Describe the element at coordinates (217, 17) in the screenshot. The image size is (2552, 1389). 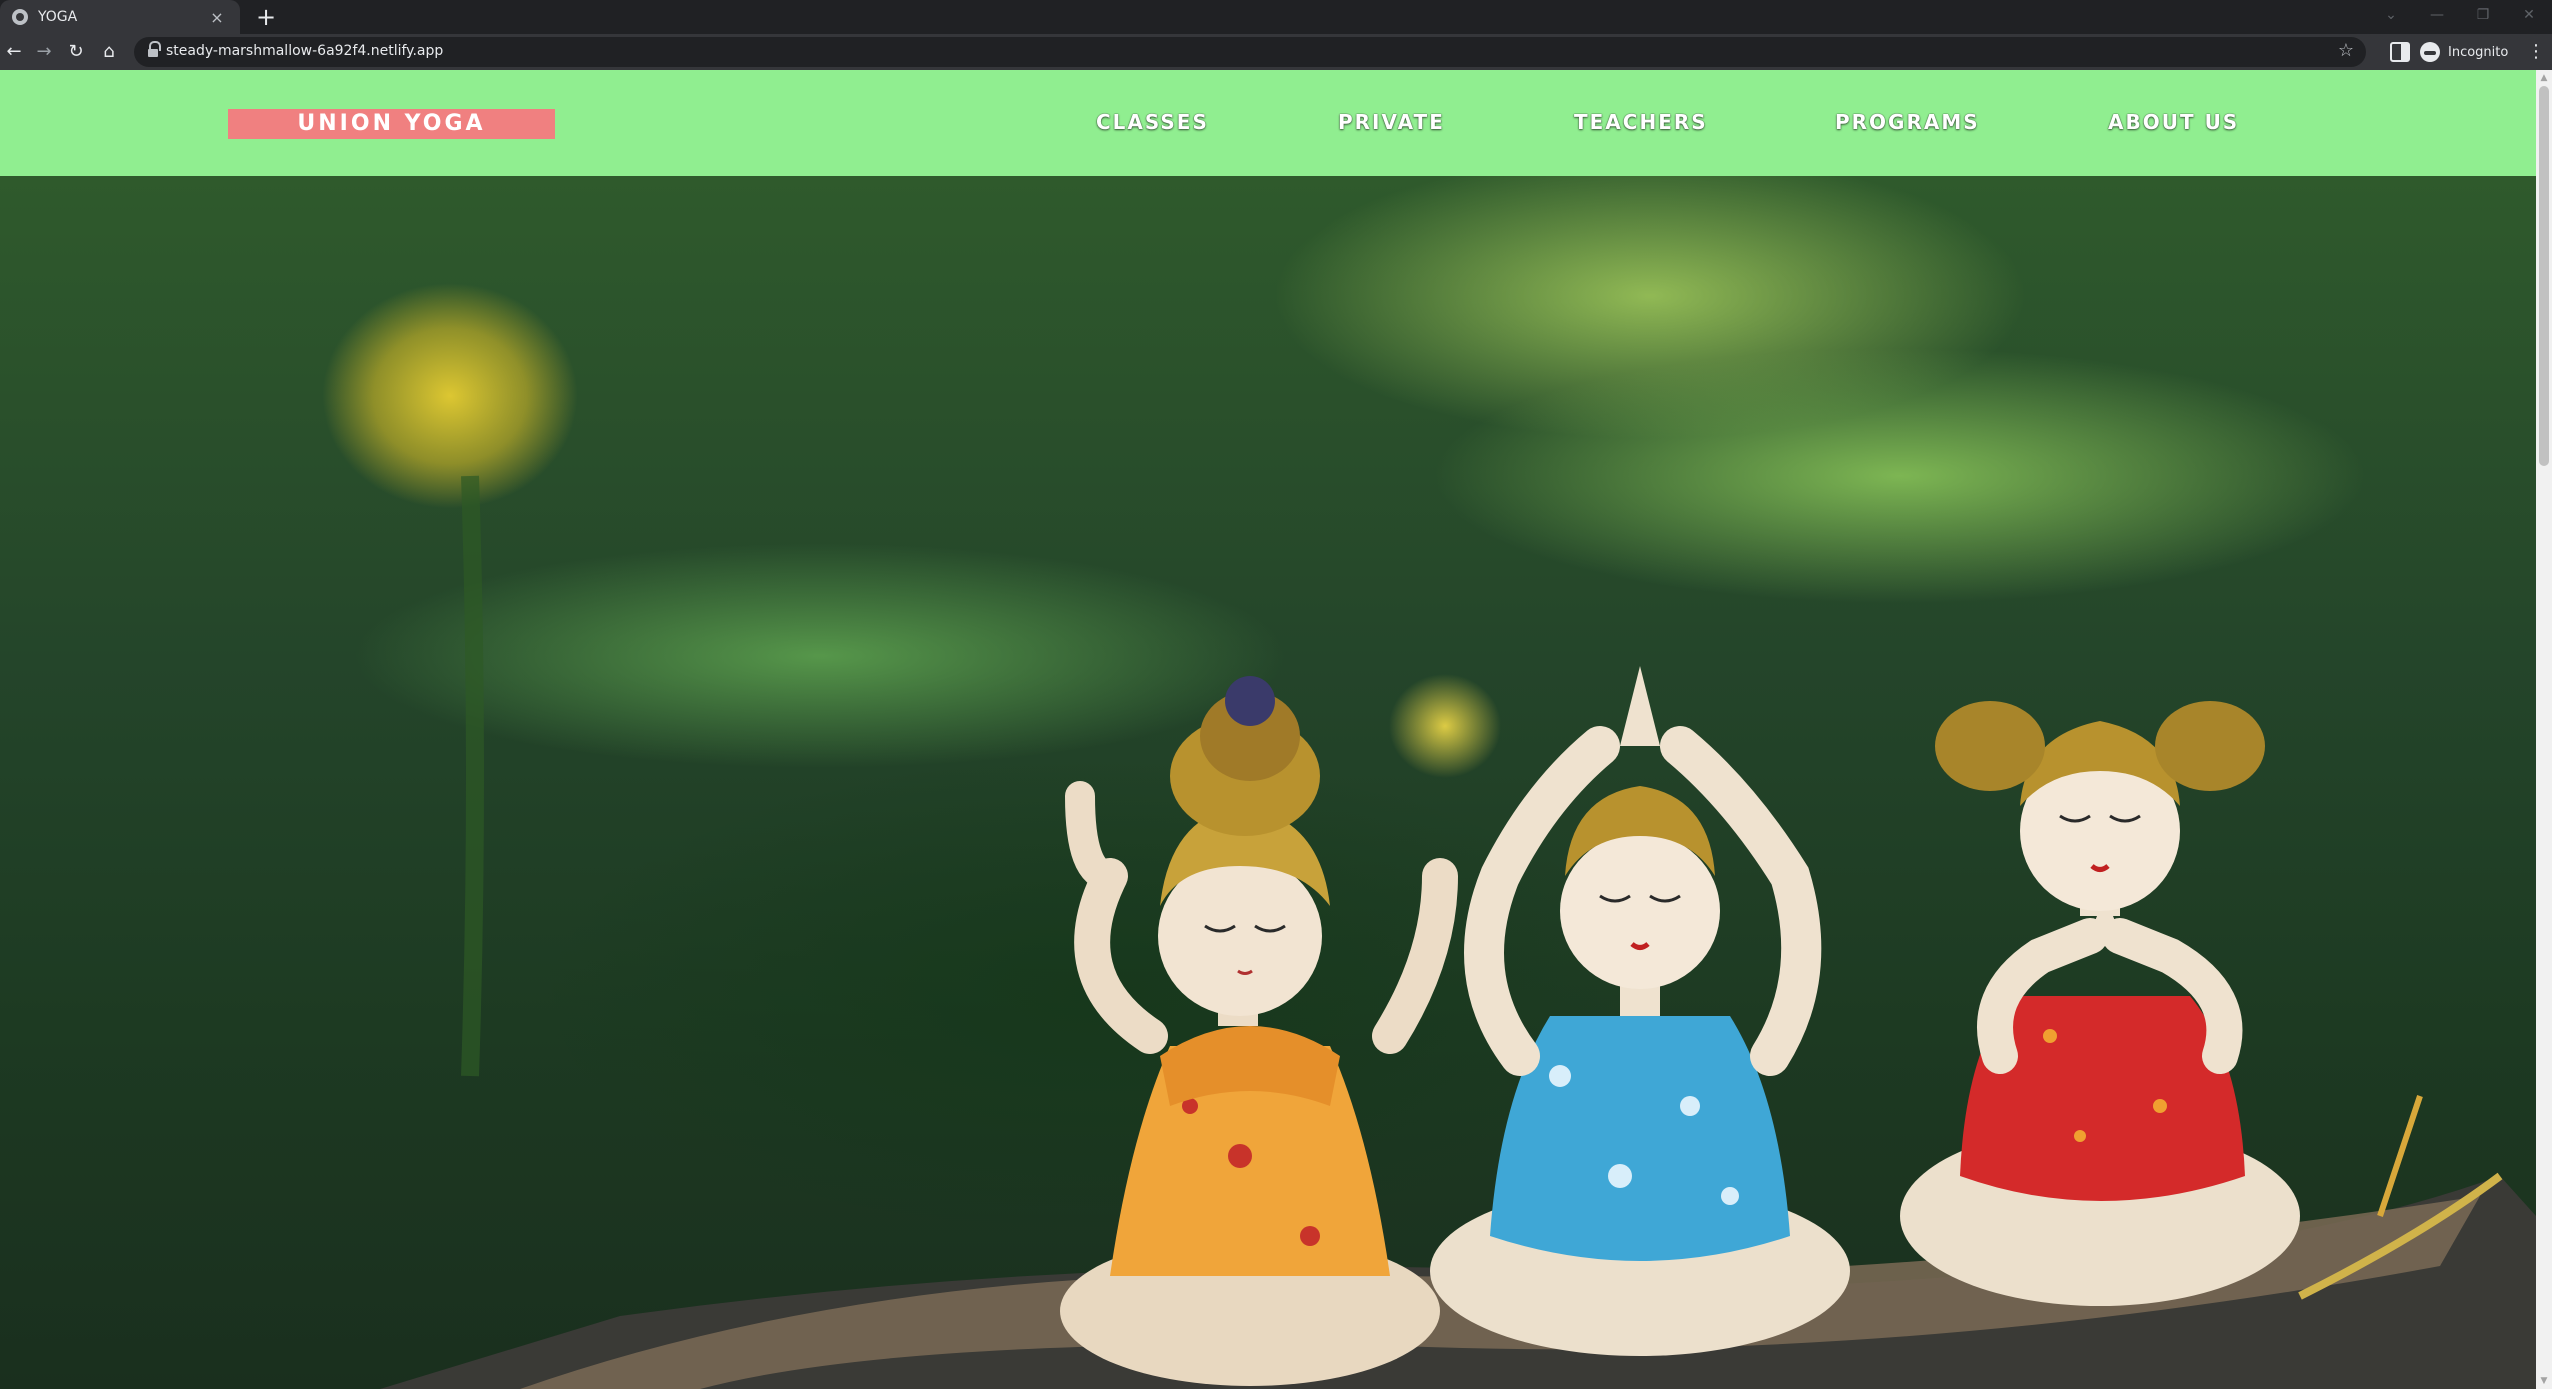
I see `close-tab-icon: ×` at that location.